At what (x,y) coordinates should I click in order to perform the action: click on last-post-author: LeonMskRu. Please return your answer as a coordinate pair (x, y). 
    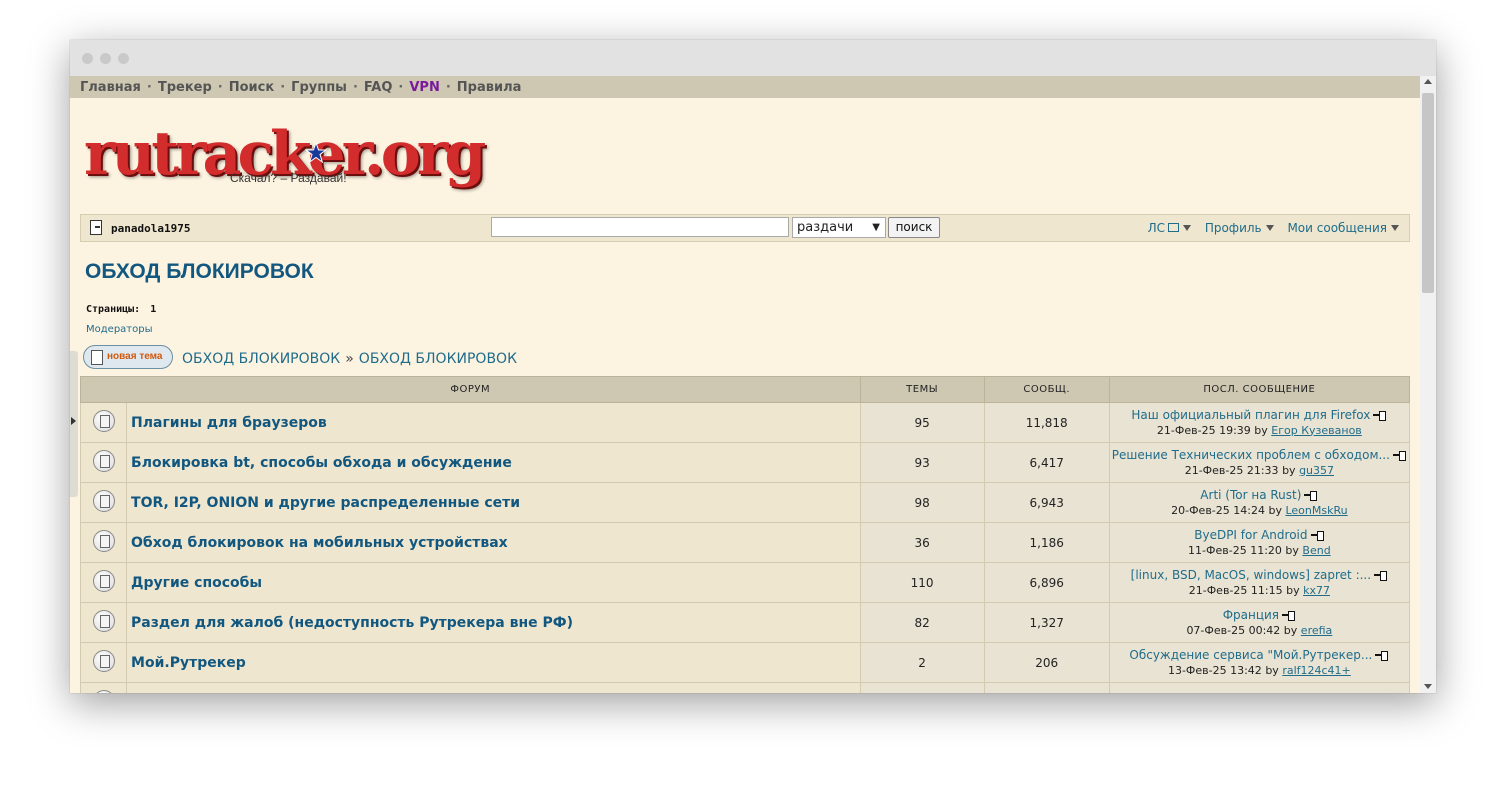
    Looking at the image, I should click on (1316, 510).